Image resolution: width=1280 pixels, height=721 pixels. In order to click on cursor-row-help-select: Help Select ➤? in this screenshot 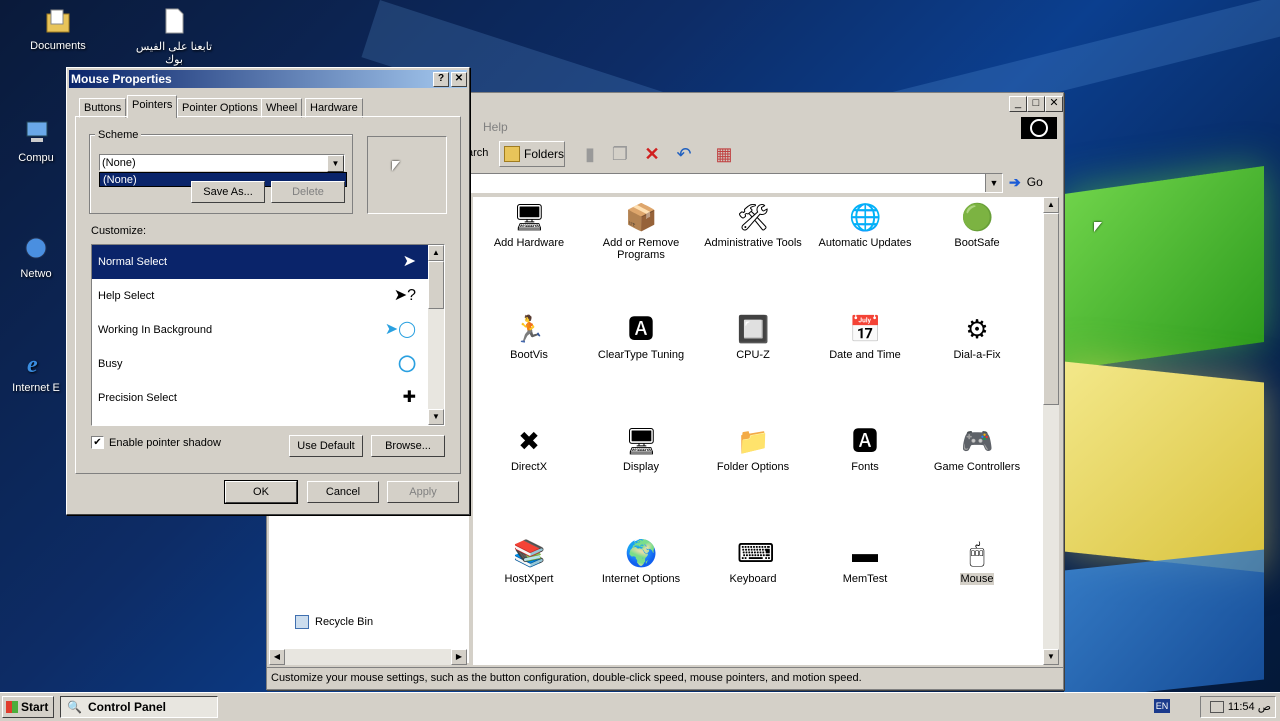, I will do `click(260, 296)`.